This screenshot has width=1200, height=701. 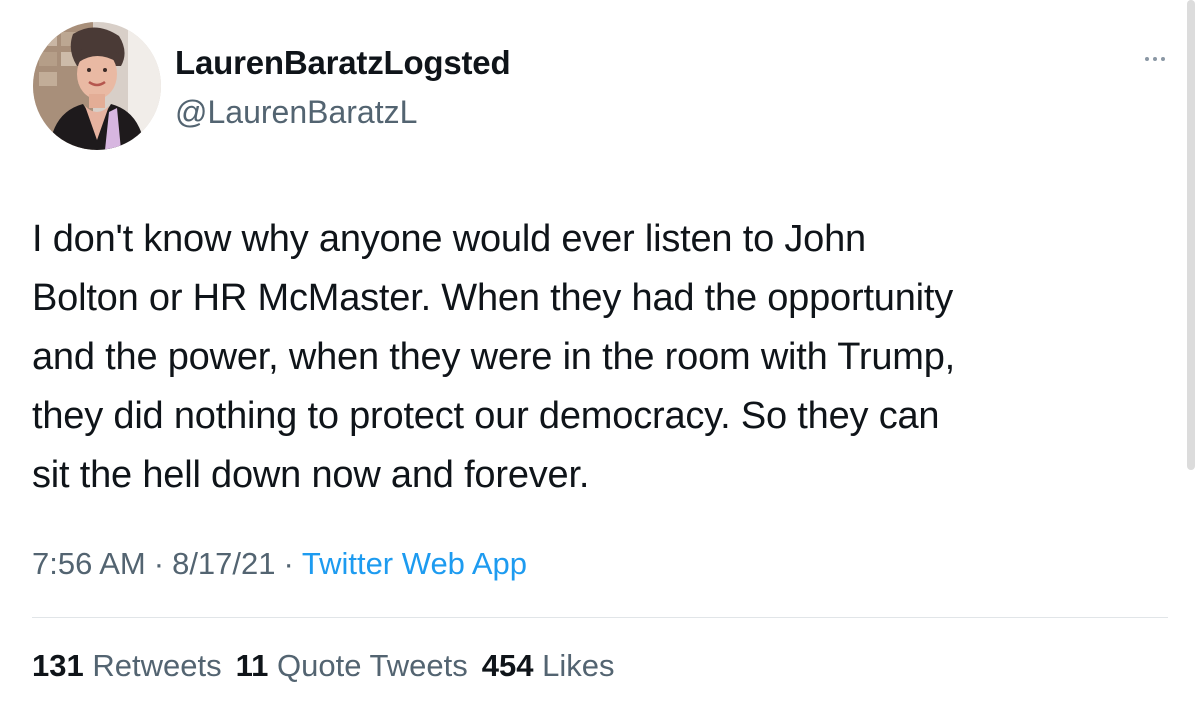 What do you see at coordinates (372, 665) in the screenshot?
I see `quote-tweets-label: Quote Tweets` at bounding box center [372, 665].